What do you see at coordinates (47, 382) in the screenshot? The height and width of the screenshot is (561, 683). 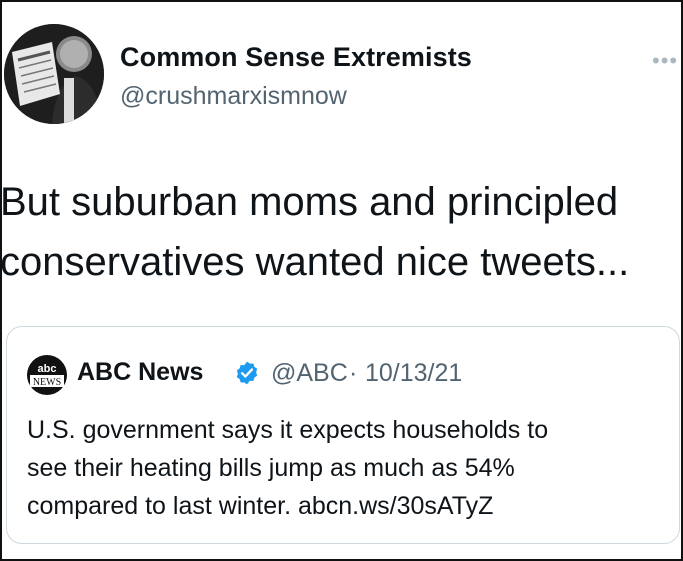 I see `svg-text: NEWS` at bounding box center [47, 382].